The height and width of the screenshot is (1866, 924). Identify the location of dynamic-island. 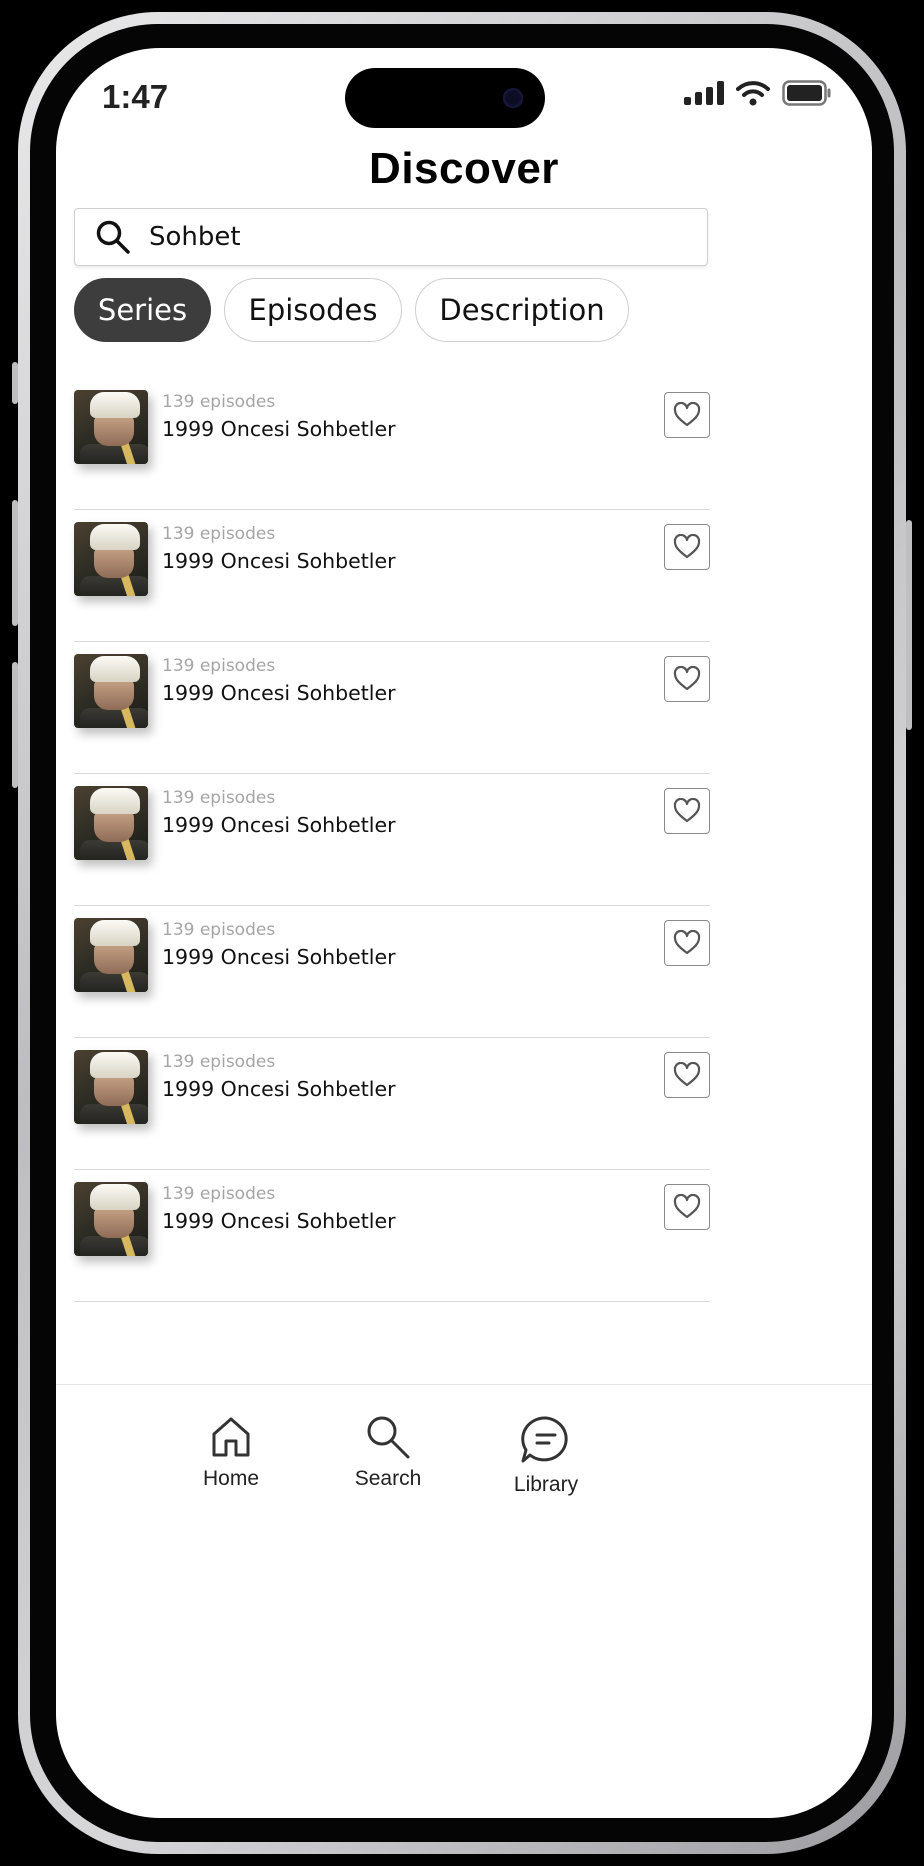
(445, 98).